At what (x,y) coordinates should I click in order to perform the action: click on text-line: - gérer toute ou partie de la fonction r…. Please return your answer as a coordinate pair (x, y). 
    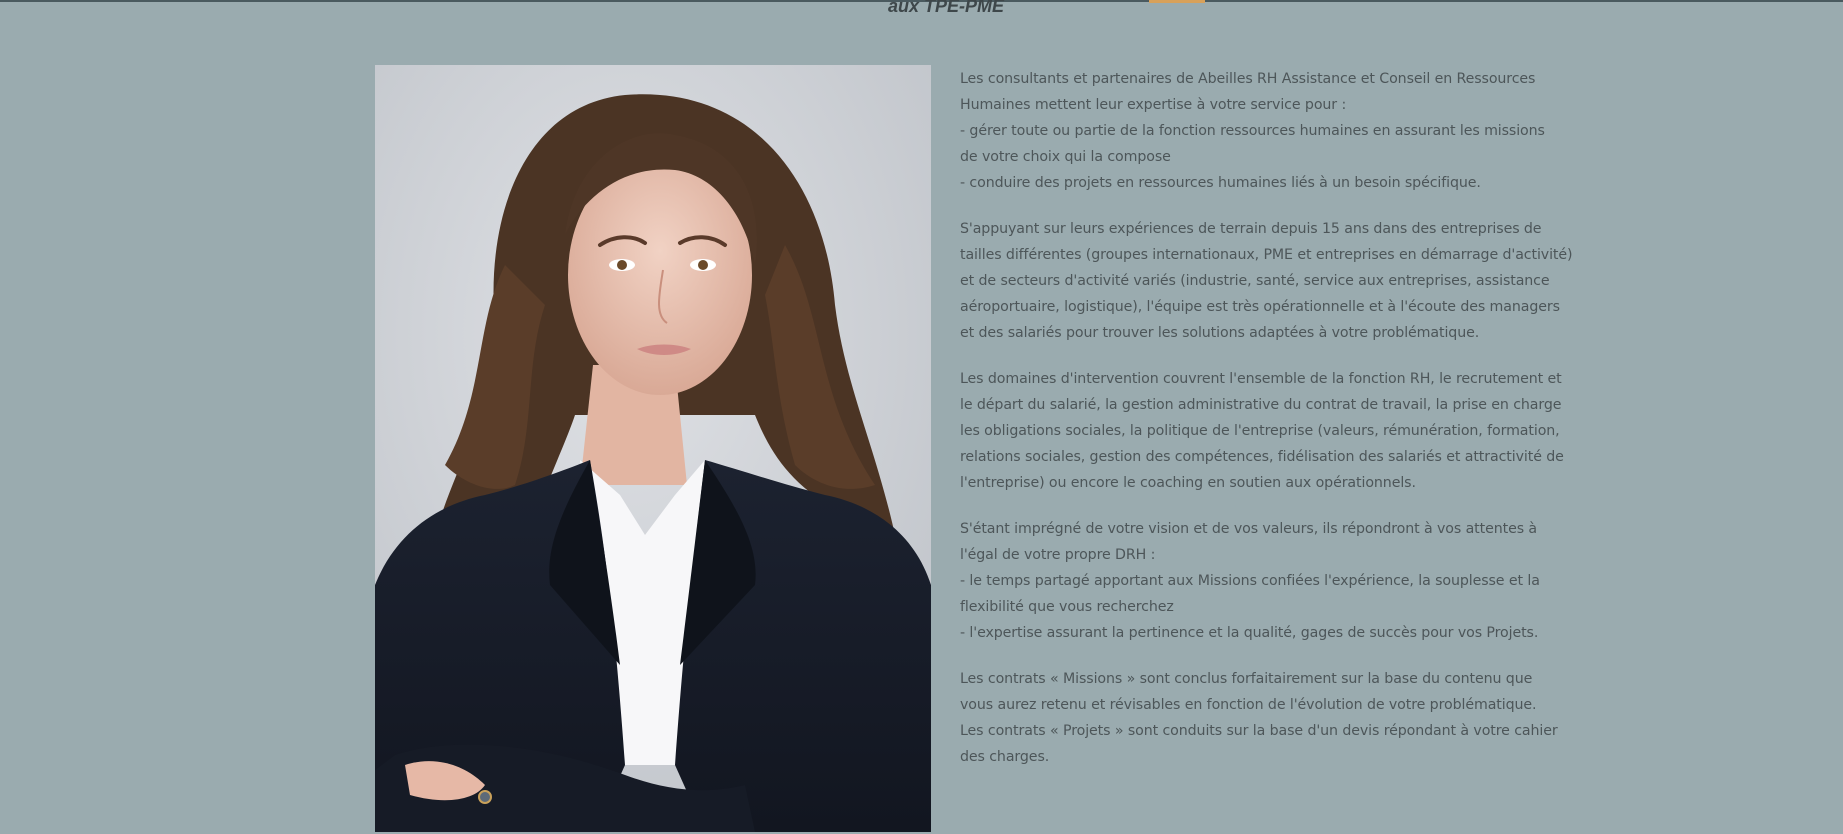
    Looking at the image, I should click on (1252, 131).